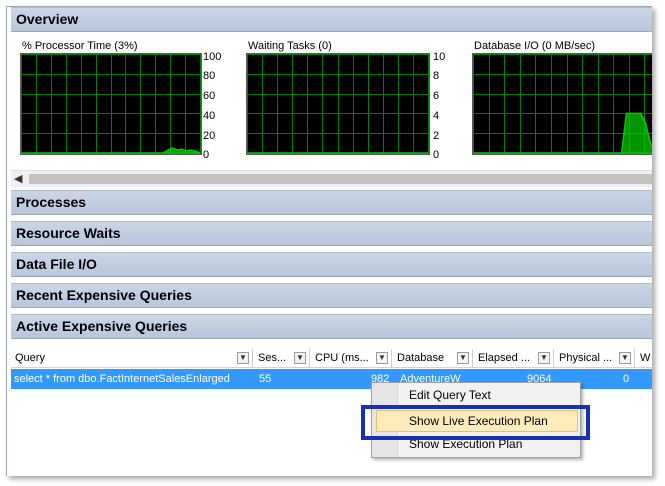  What do you see at coordinates (421, 358) in the screenshot?
I see `column-header-label: Database` at bounding box center [421, 358].